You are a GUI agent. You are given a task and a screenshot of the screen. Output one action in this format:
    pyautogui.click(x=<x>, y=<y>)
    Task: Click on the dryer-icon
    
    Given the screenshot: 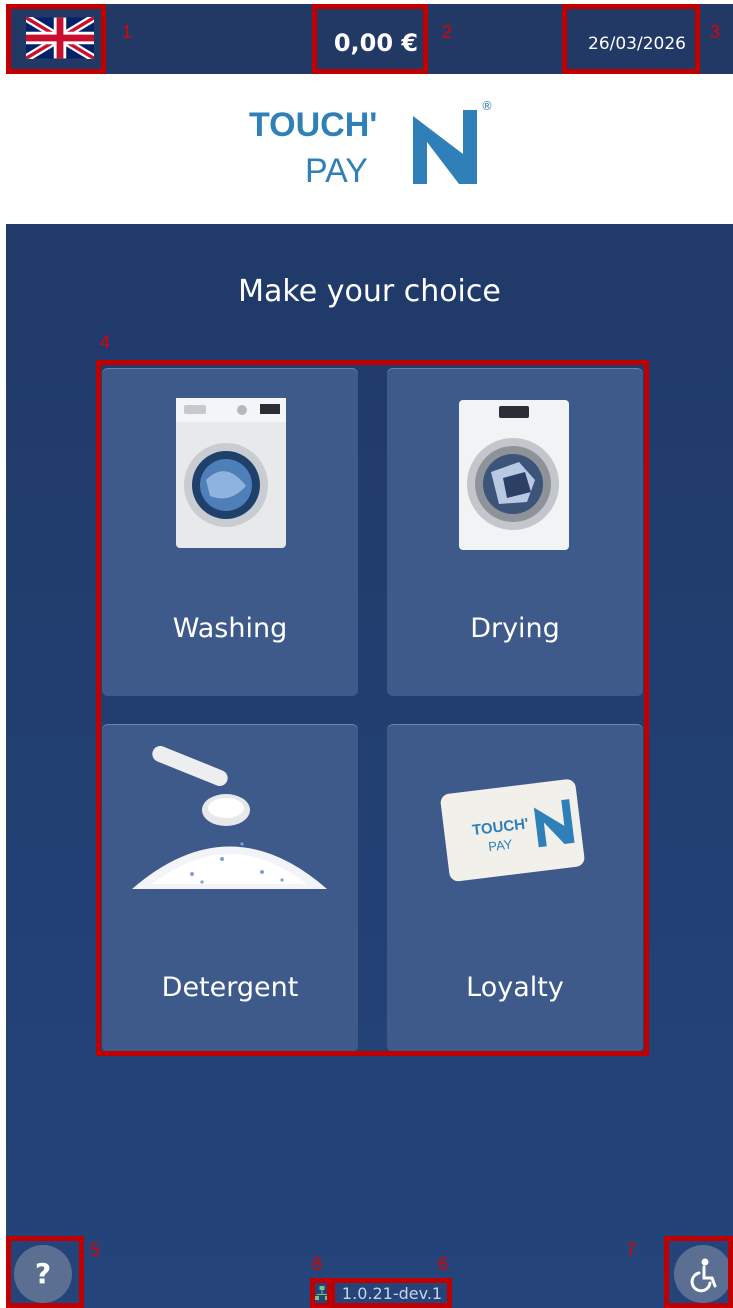 What is the action you would take?
    pyautogui.click(x=515, y=478)
    